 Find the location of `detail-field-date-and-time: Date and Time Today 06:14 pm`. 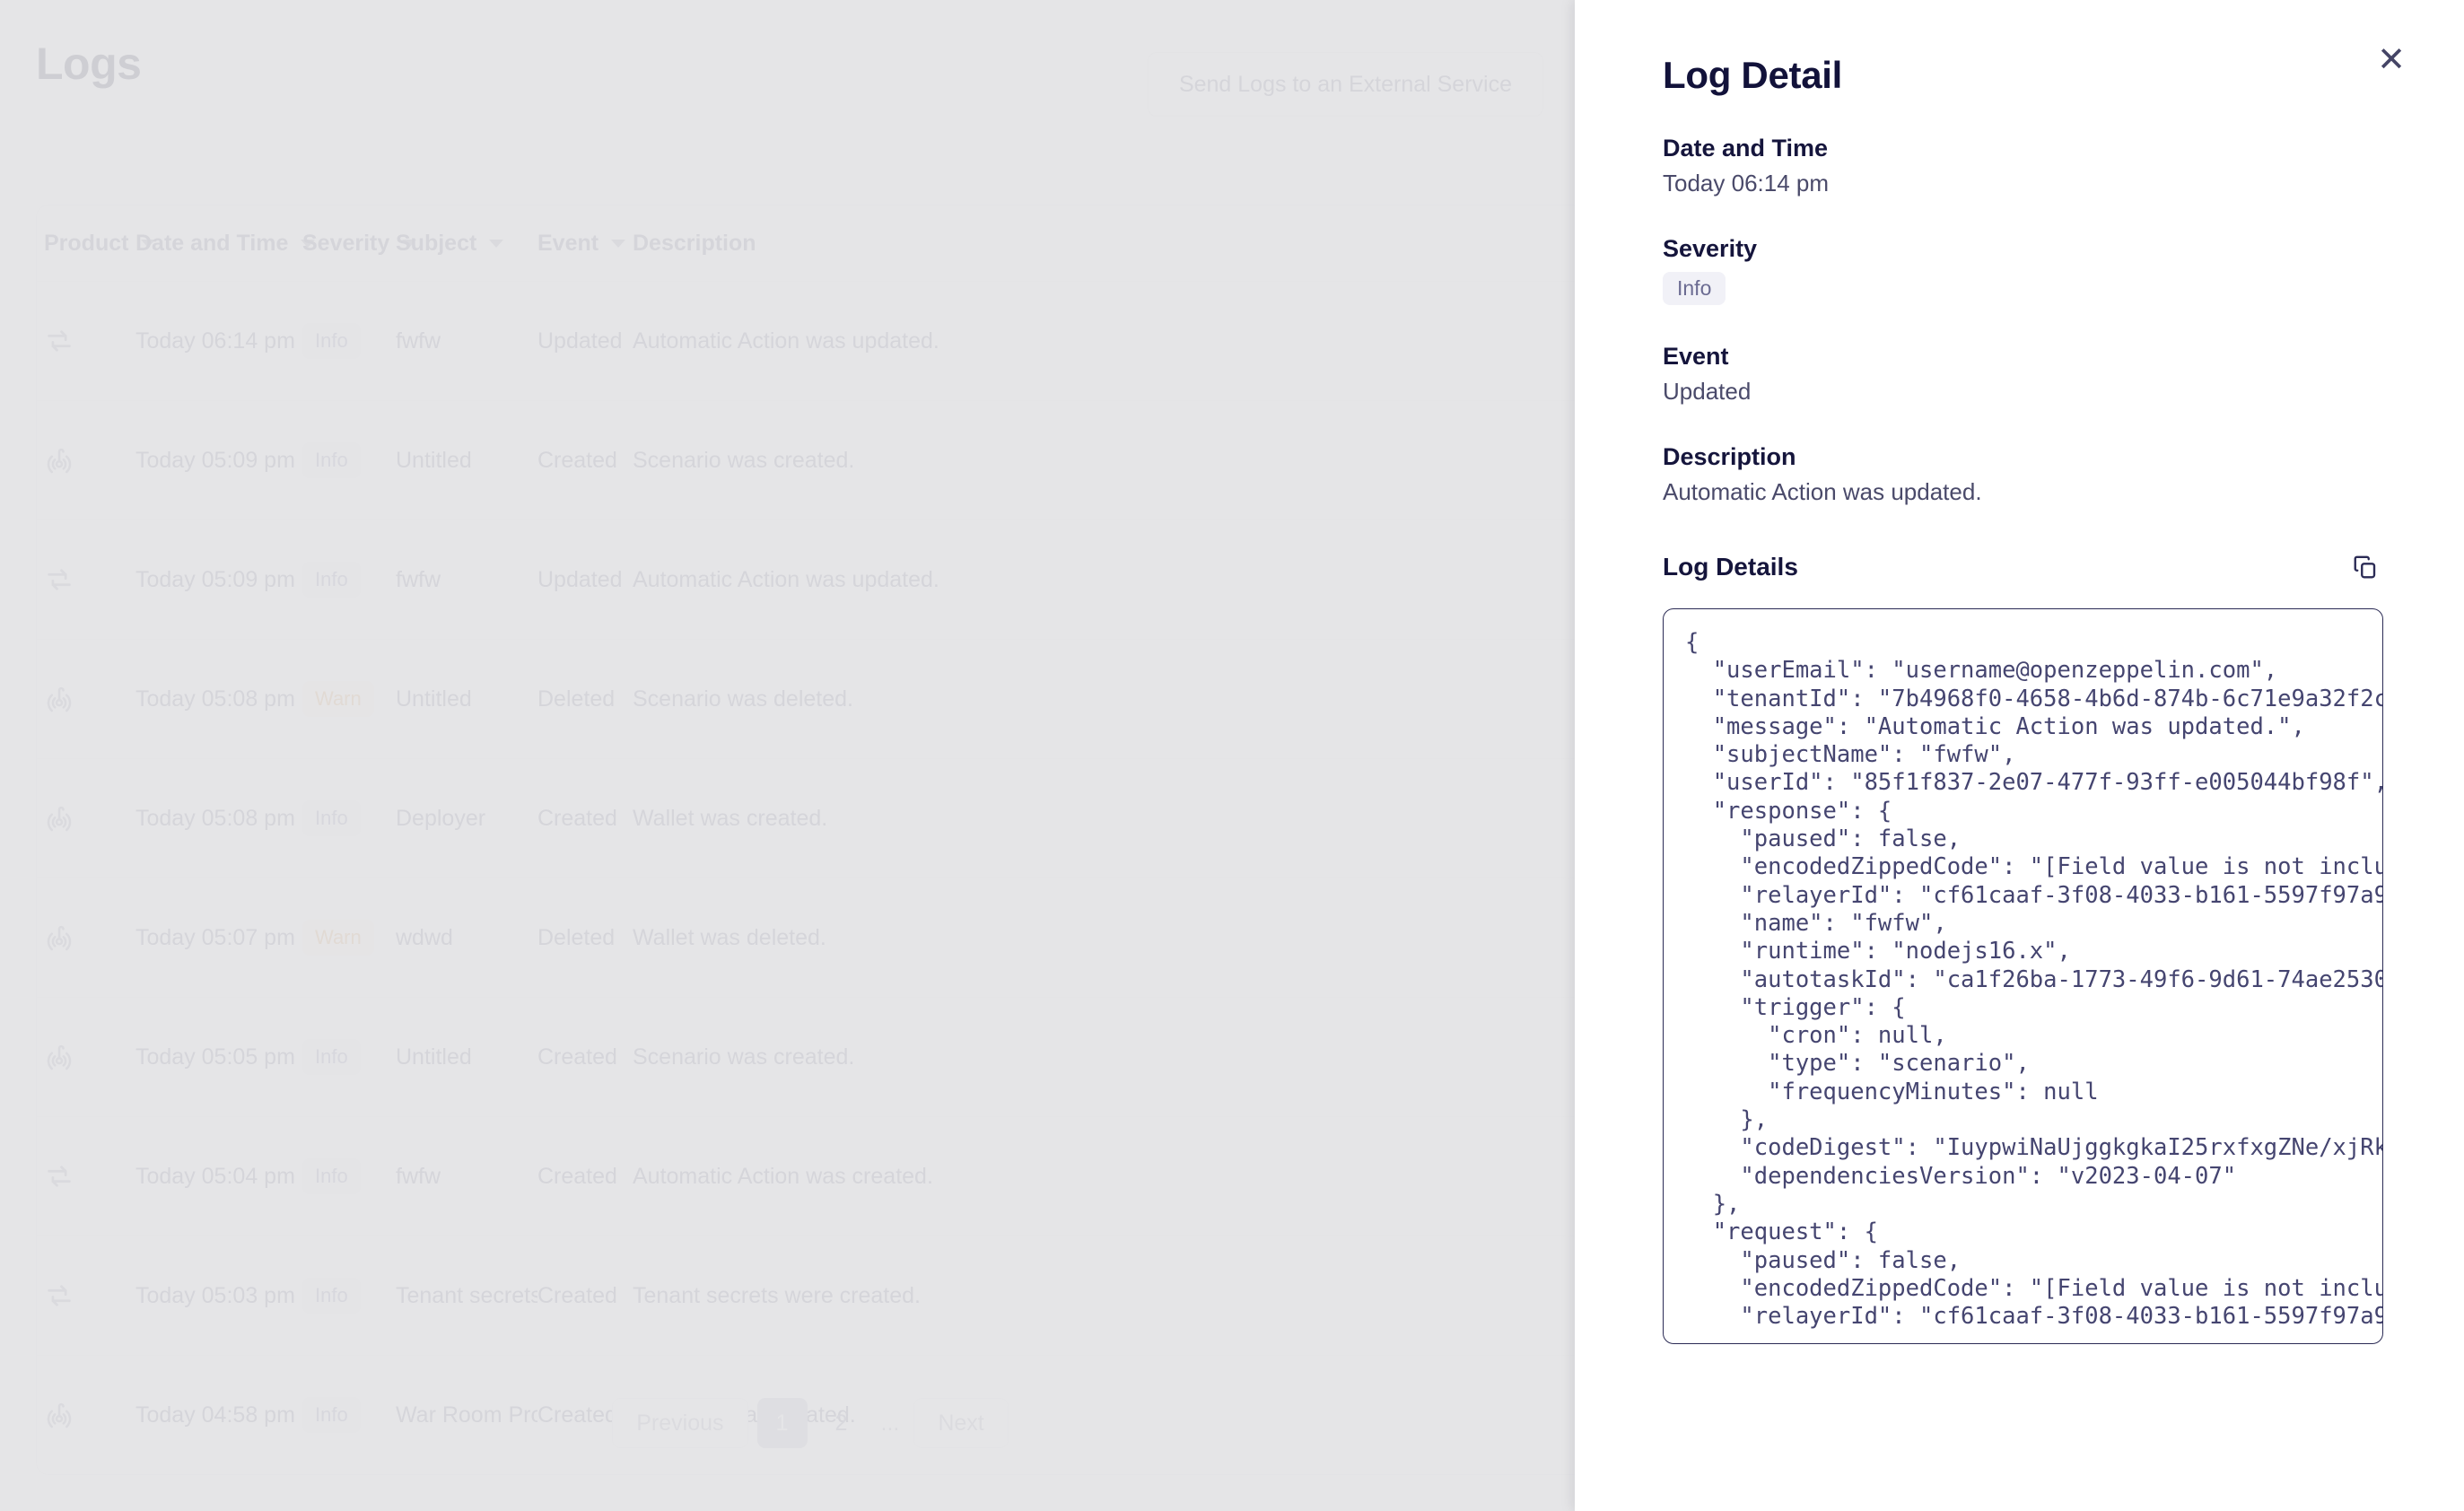

detail-field-date-and-time: Date and Time Today 06:14 pm is located at coordinates (2023, 166).